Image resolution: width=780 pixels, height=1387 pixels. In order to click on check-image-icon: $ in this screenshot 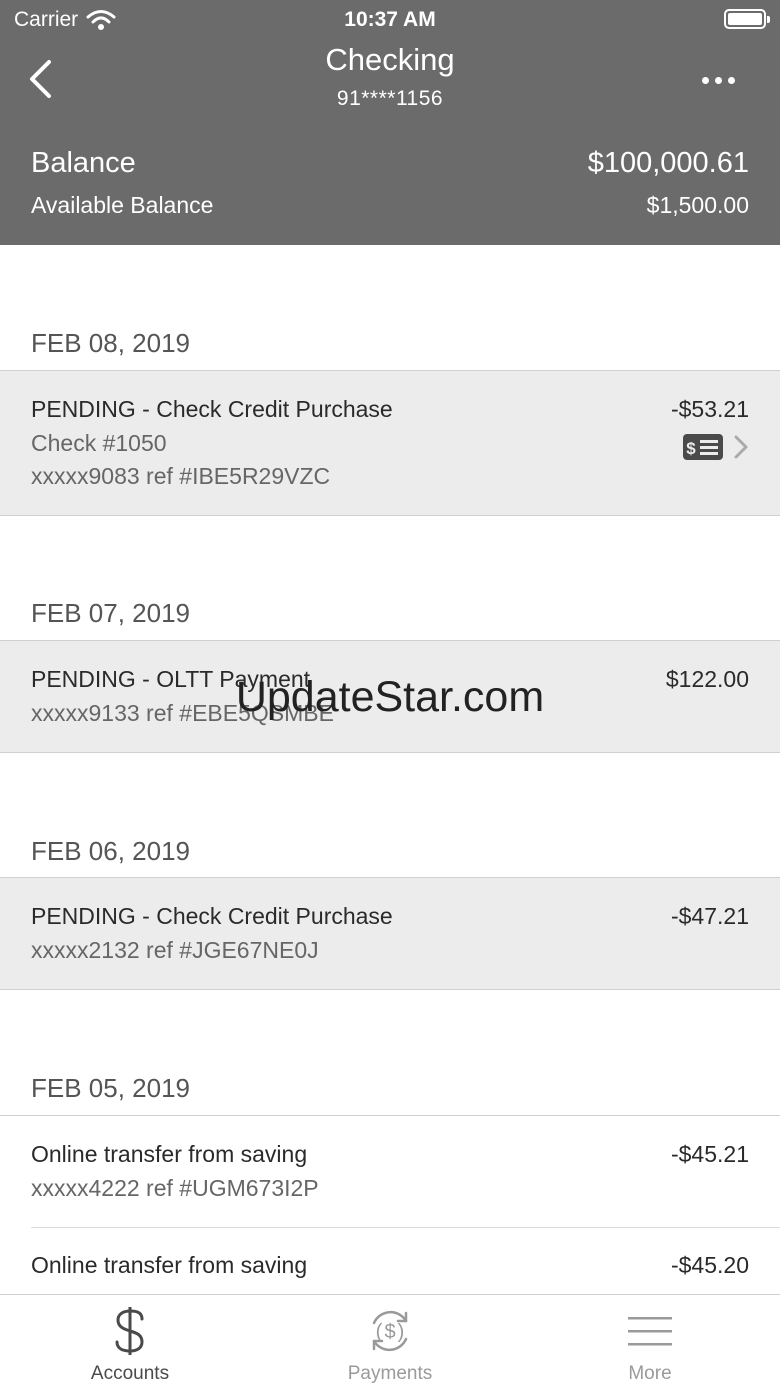, I will do `click(703, 447)`.